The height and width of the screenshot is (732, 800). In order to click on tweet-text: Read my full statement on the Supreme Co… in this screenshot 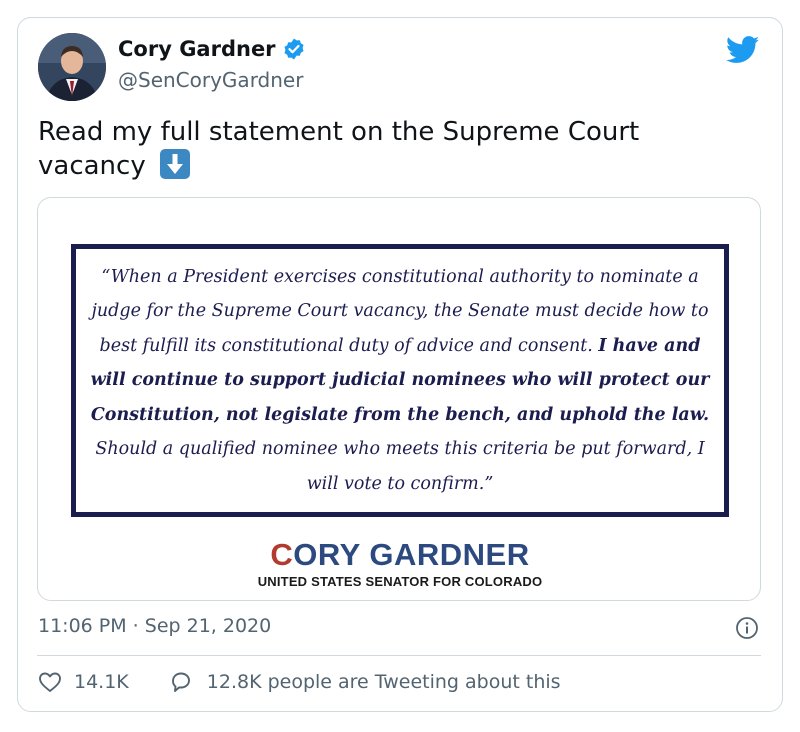, I will do `click(388, 149)`.